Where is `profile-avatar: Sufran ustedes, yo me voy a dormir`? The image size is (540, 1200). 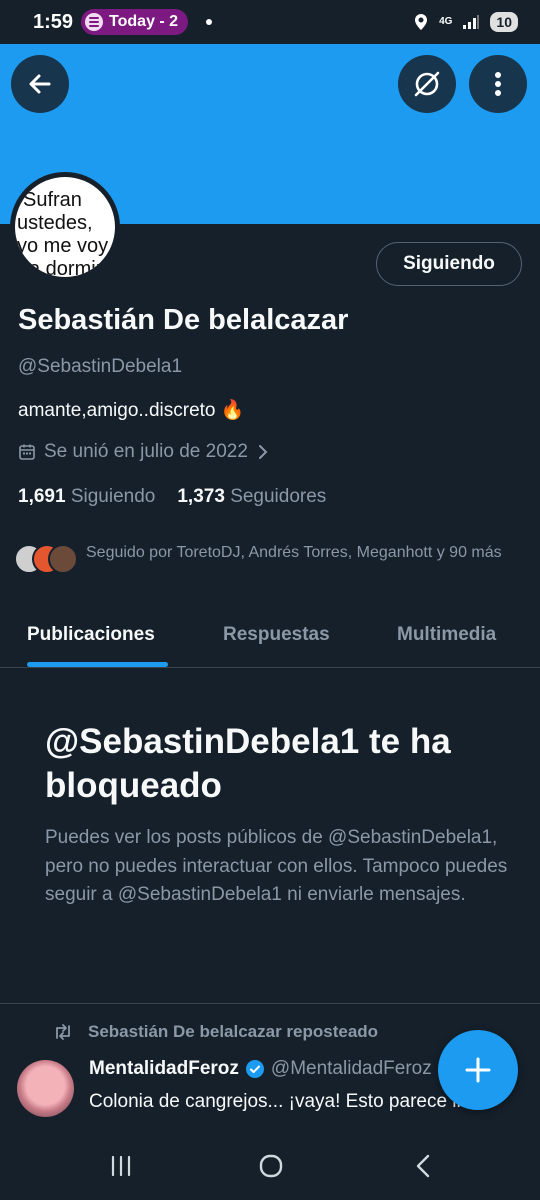 profile-avatar: Sufran ustedes, yo me voy a dormir is located at coordinates (65, 227).